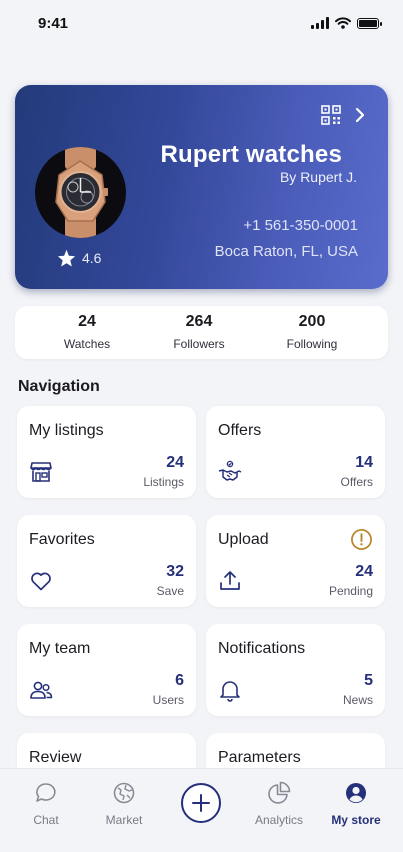 This screenshot has height=852, width=403. Describe the element at coordinates (79, 258) in the screenshot. I see `rating: 4.6` at that location.